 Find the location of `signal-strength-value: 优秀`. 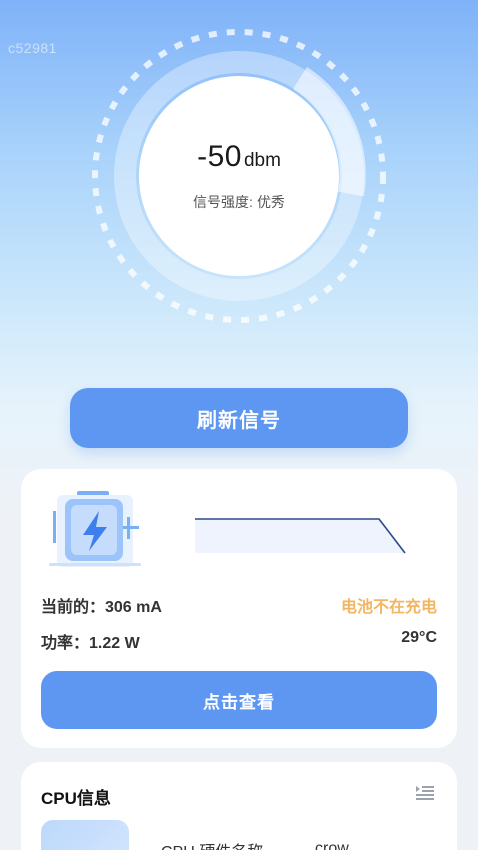

signal-strength-value: 优秀 is located at coordinates (270, 202).